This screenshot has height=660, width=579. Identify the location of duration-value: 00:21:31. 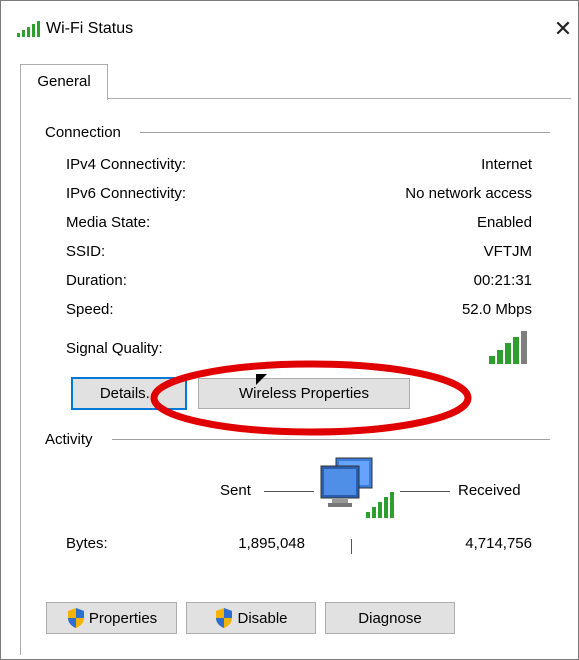
(502, 280).